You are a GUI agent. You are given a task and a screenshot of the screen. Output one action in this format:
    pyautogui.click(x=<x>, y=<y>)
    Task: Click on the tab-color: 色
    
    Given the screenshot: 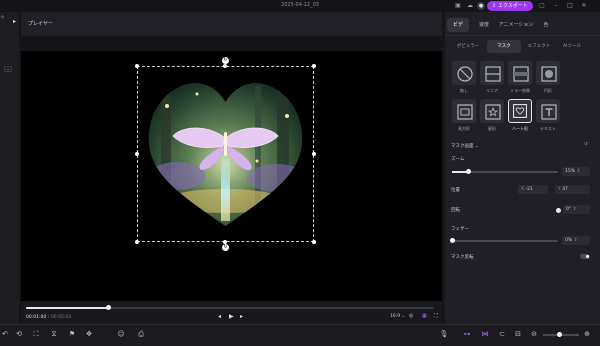 What is the action you would take?
    pyautogui.click(x=546, y=25)
    